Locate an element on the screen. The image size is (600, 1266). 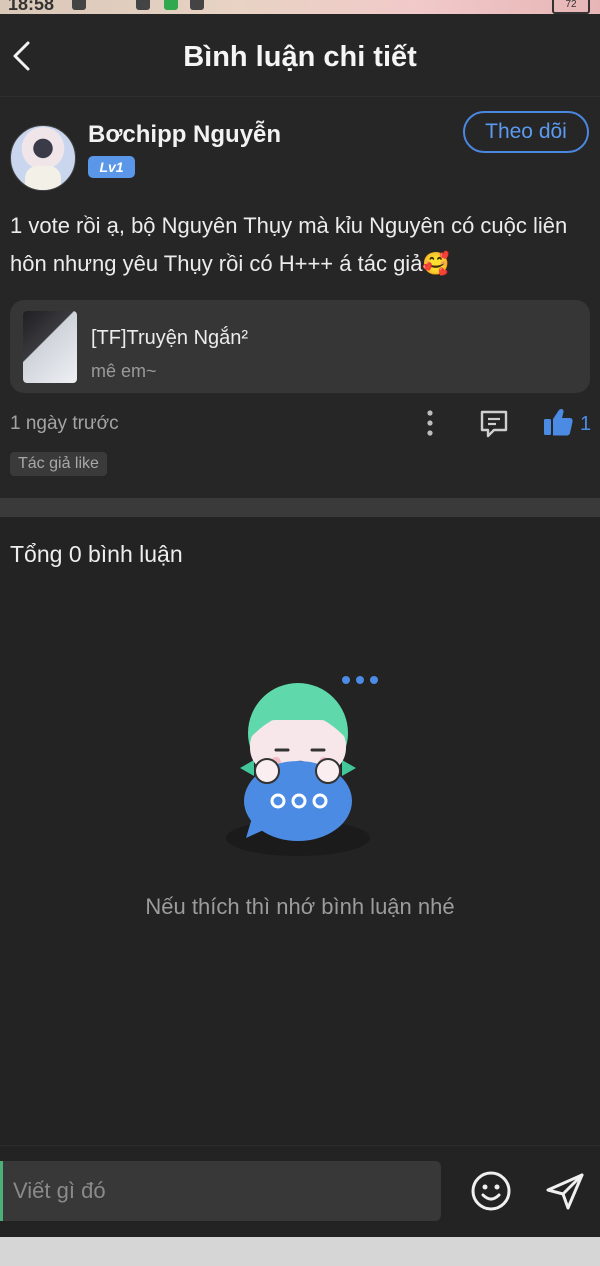
reply-button is located at coordinates (494, 424).